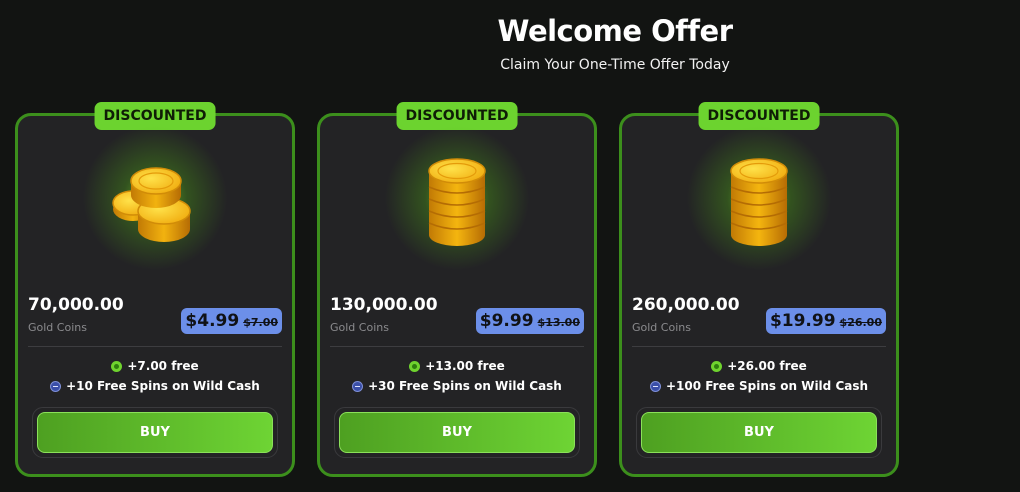 This screenshot has width=1020, height=492. Describe the element at coordinates (151, 204) in the screenshot. I see `coin-pile-icon` at that location.